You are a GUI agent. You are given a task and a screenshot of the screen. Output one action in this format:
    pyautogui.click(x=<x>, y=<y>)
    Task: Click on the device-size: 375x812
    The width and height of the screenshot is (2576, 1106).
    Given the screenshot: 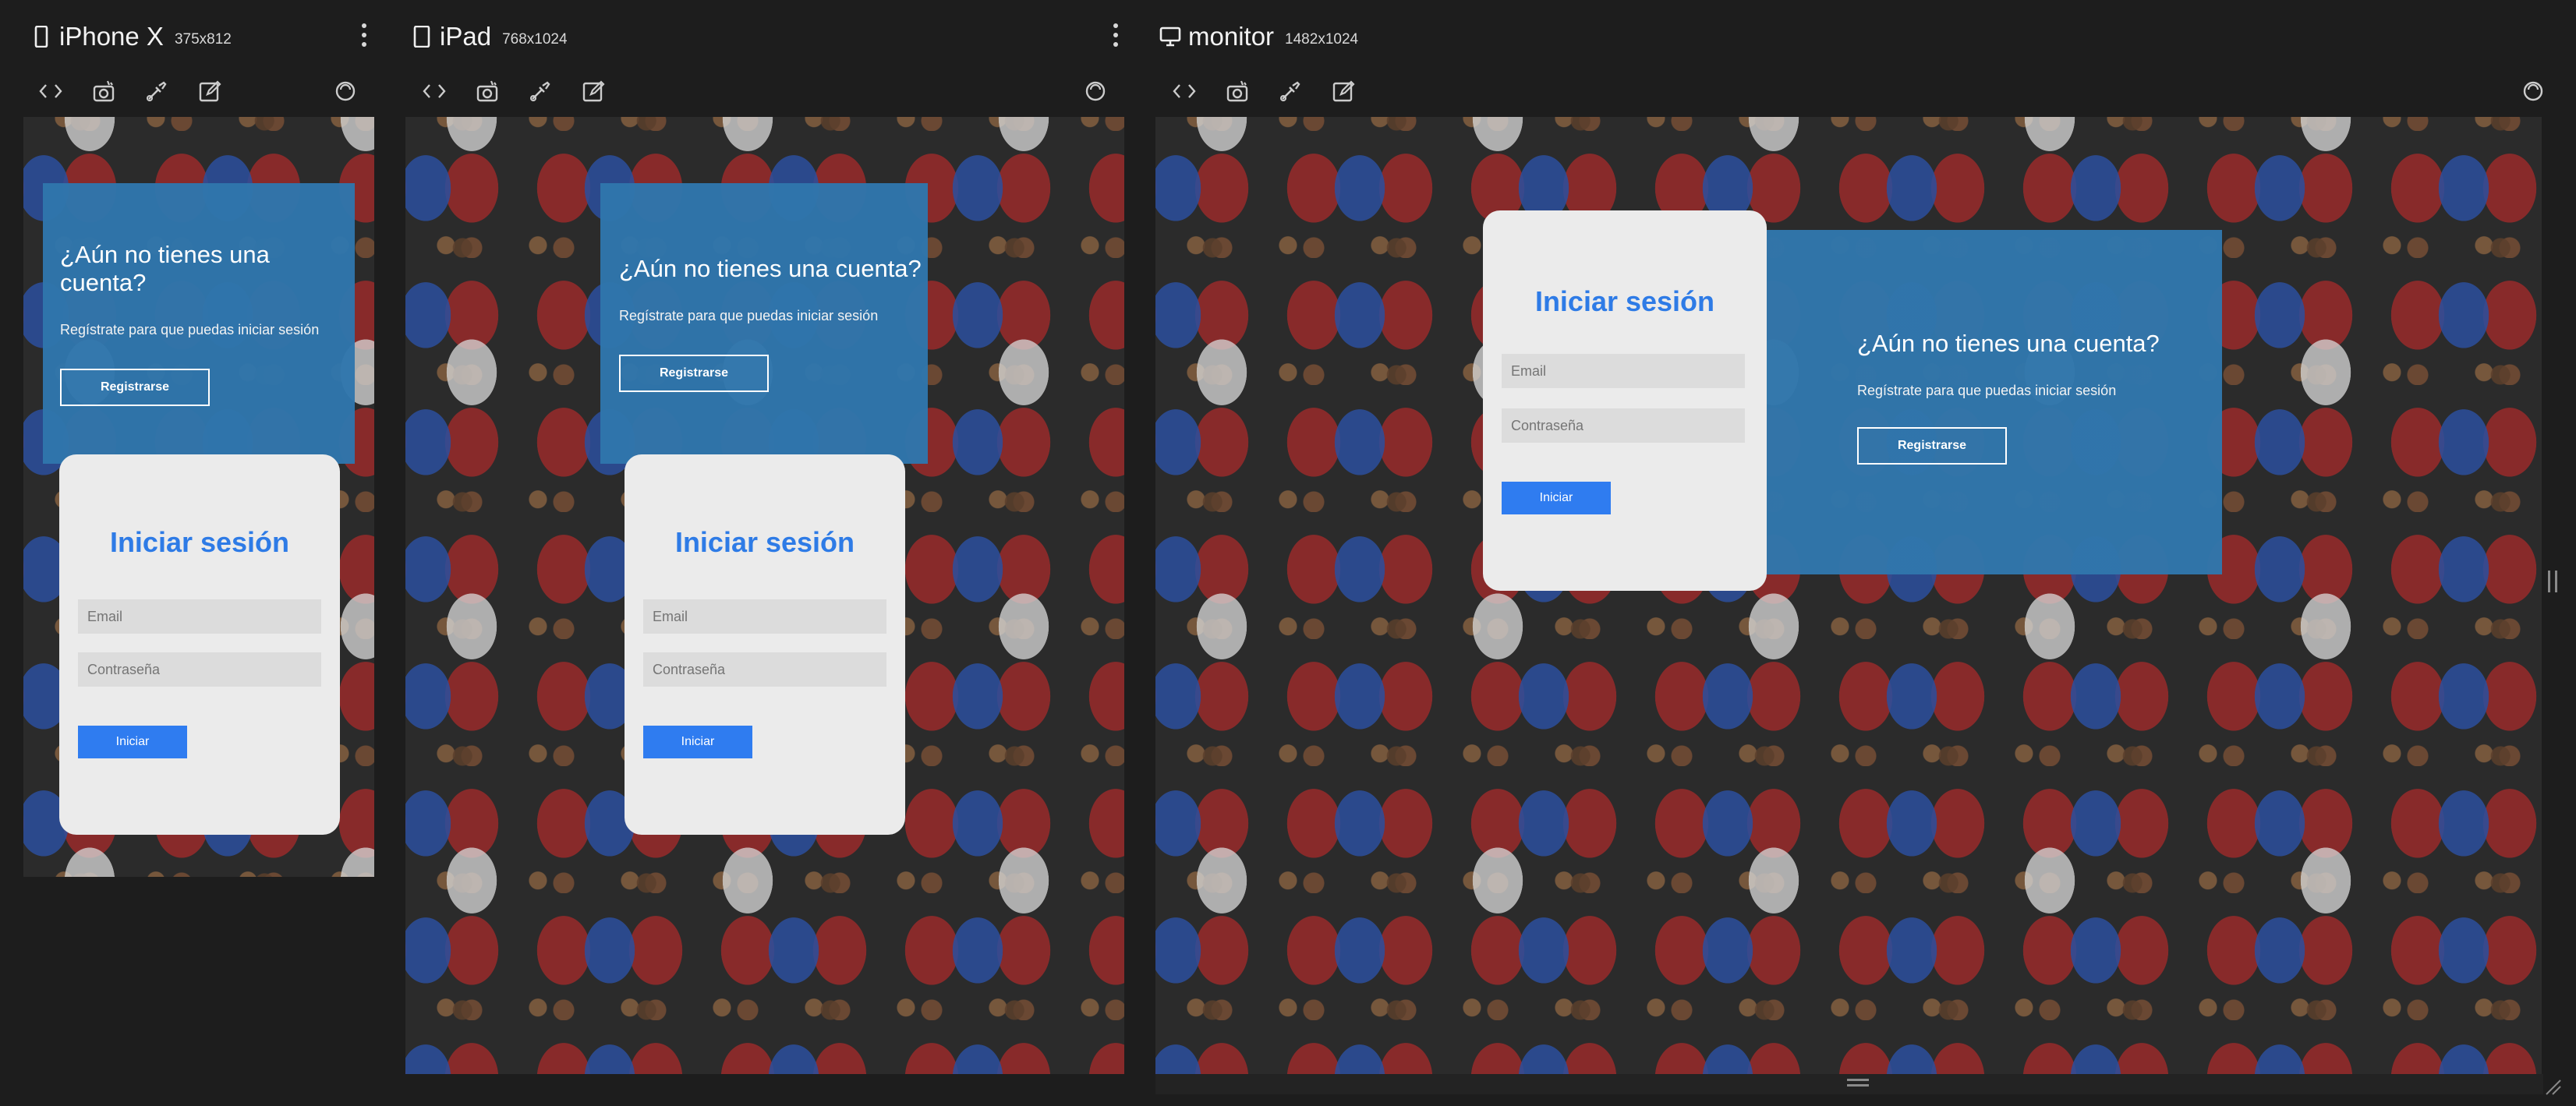 What is the action you would take?
    pyautogui.click(x=203, y=39)
    